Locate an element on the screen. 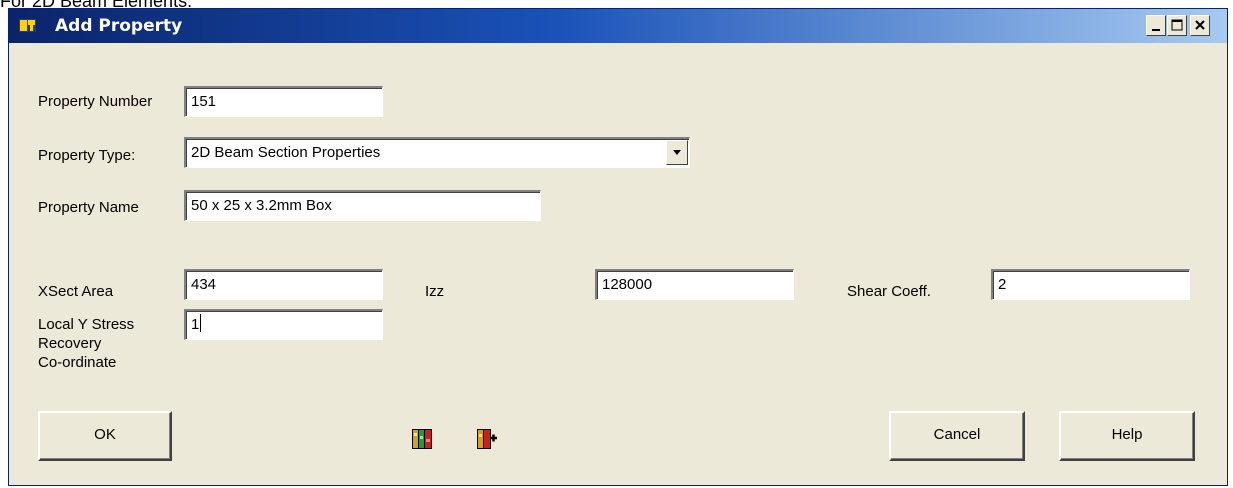 The image size is (1233, 488). cancel-button: Cancel is located at coordinates (957, 436).